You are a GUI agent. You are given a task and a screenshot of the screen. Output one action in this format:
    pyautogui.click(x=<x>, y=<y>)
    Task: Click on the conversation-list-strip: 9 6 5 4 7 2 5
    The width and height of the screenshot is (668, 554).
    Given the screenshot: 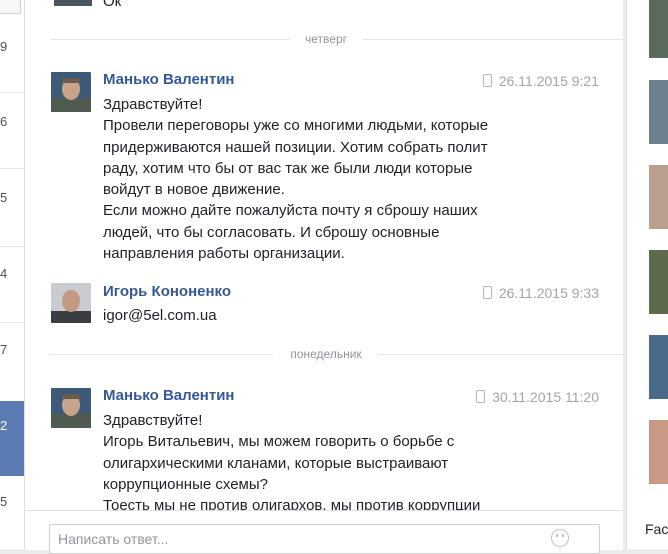 What is the action you would take?
    pyautogui.click(x=12, y=274)
    